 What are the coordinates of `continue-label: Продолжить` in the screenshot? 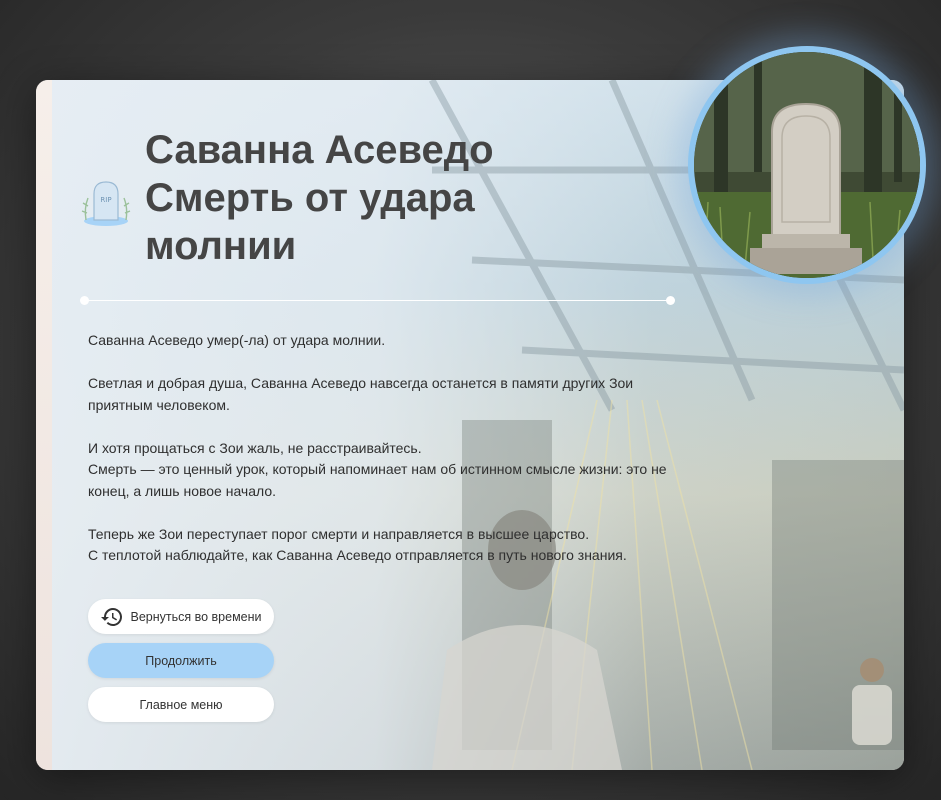 It's located at (181, 660).